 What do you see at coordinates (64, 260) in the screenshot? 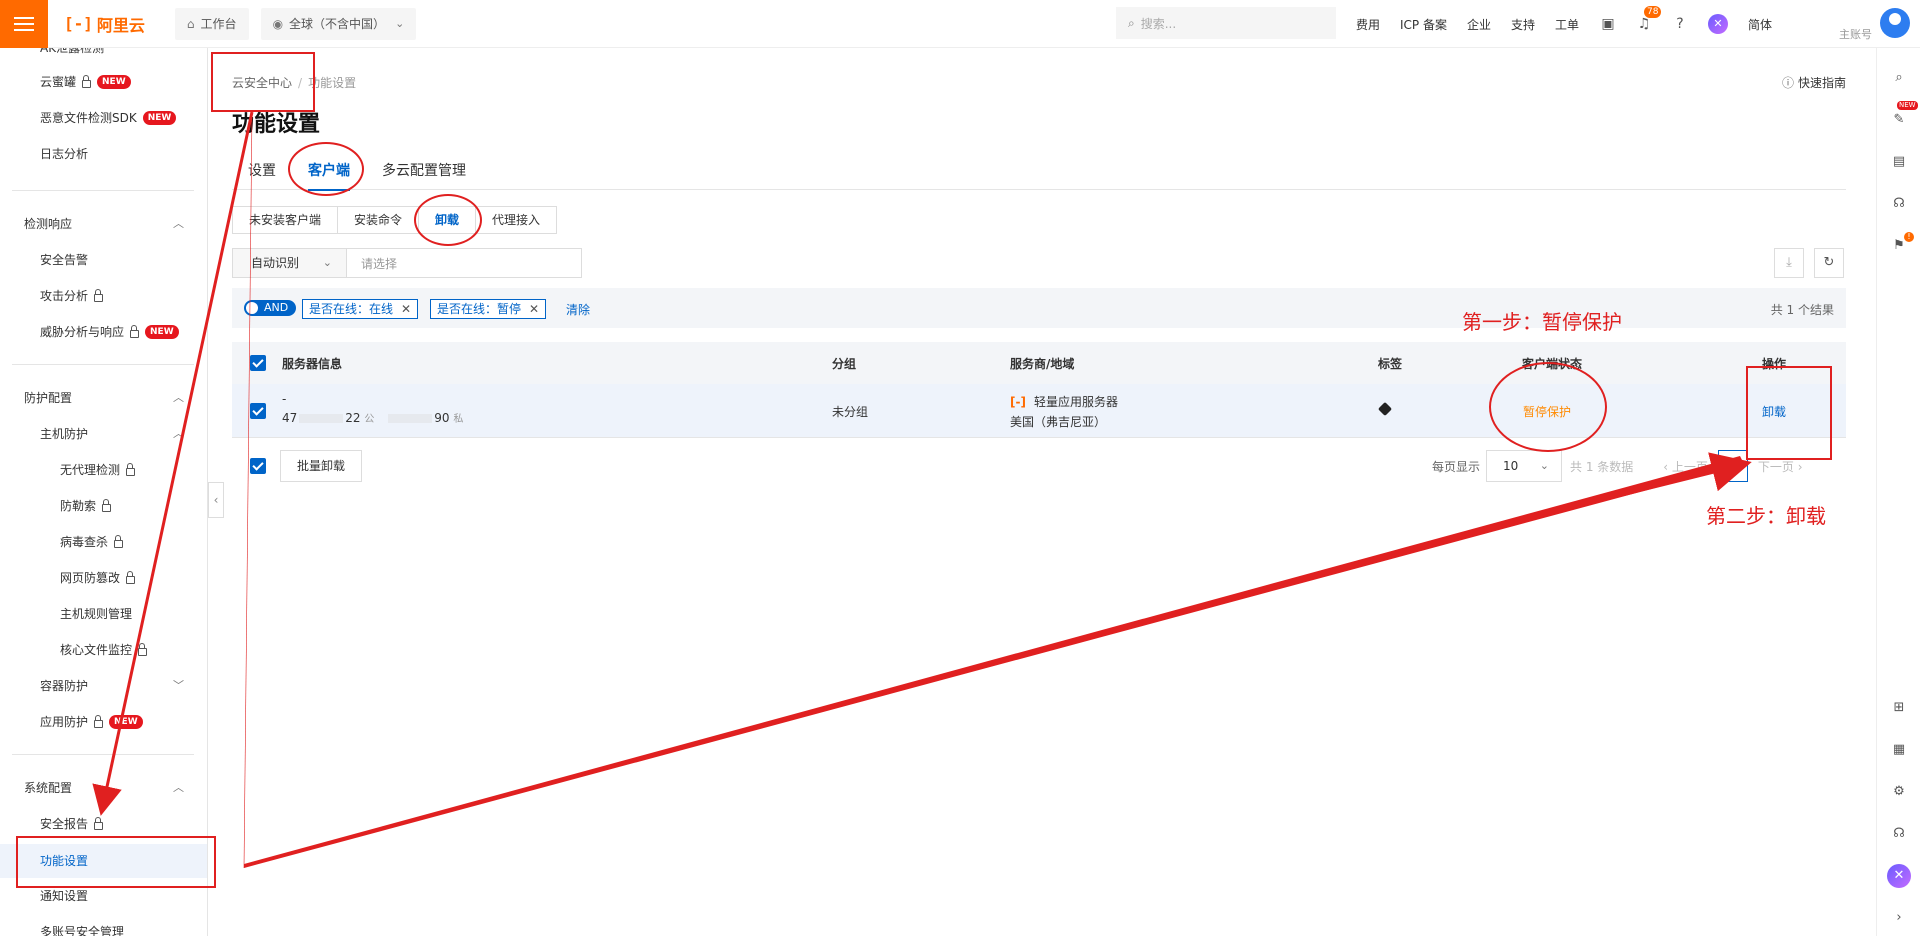
I see `sidebar-item-alerts: 安全告警` at bounding box center [64, 260].